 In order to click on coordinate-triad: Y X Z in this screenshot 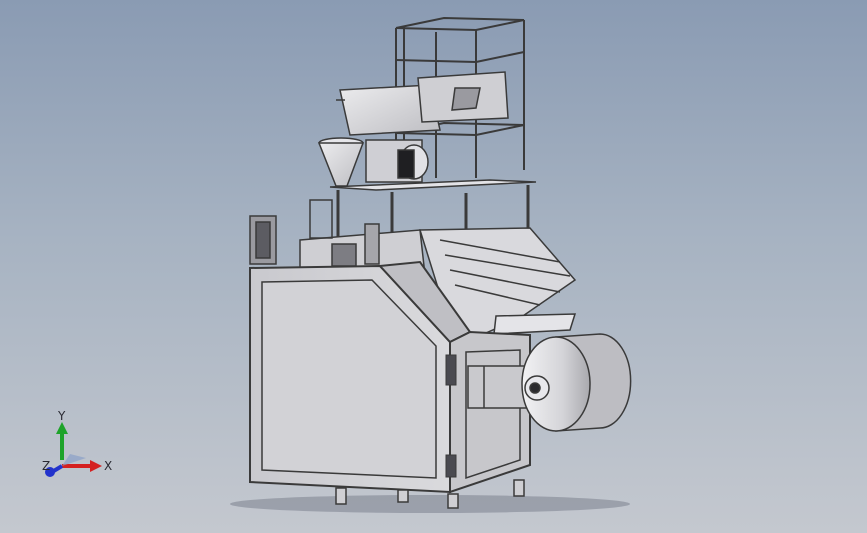, I will do `click(77, 443)`.